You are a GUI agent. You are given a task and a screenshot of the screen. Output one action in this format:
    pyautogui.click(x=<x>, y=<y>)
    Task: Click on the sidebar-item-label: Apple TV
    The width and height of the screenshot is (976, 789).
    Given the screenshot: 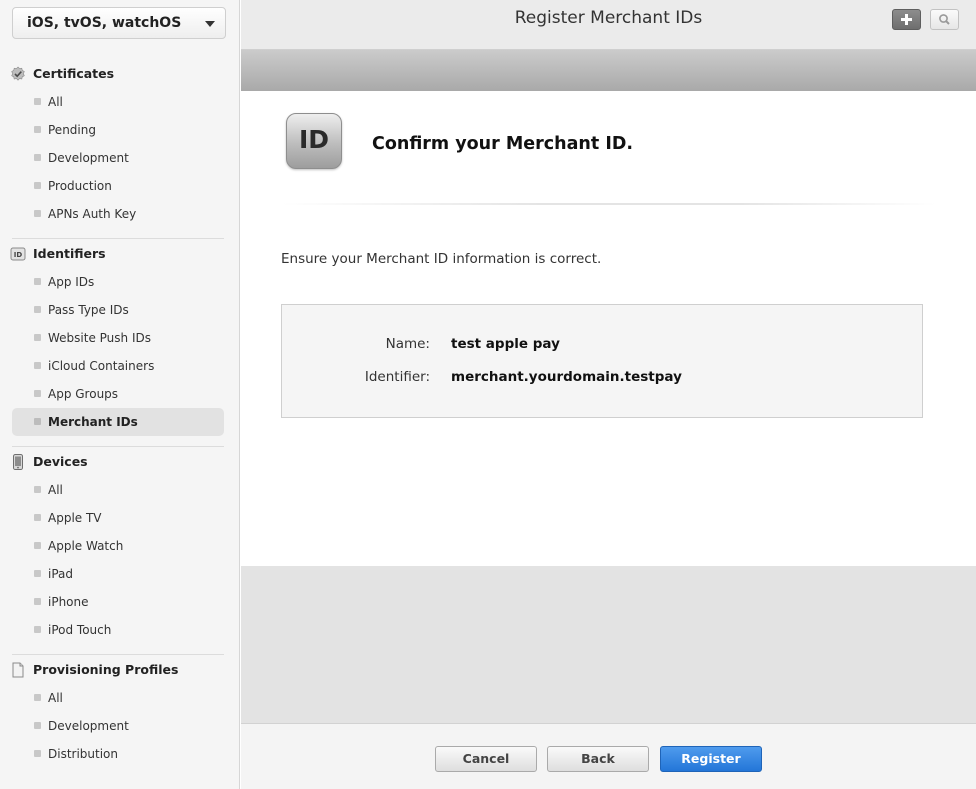 What is the action you would take?
    pyautogui.click(x=75, y=518)
    